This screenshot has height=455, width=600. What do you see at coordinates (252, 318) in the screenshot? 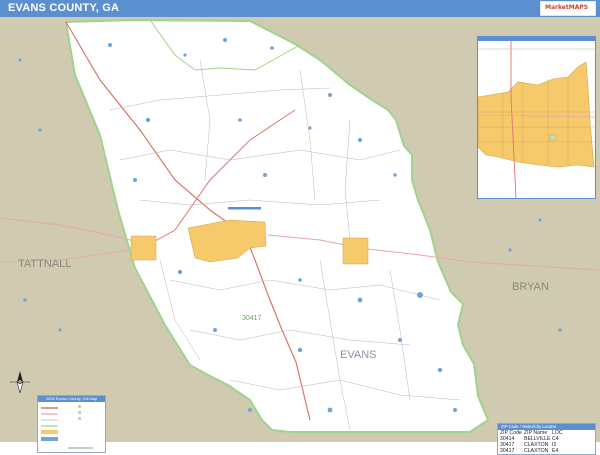
I see `zip-label: 30417` at bounding box center [252, 318].